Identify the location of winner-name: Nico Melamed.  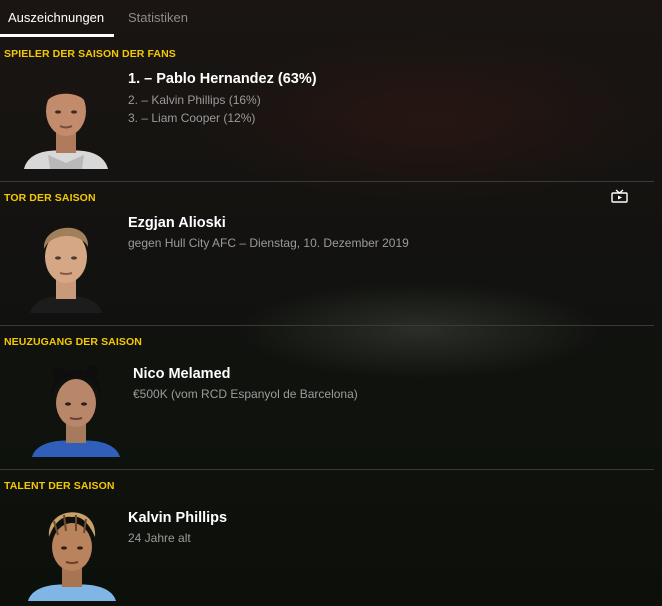
(182, 374).